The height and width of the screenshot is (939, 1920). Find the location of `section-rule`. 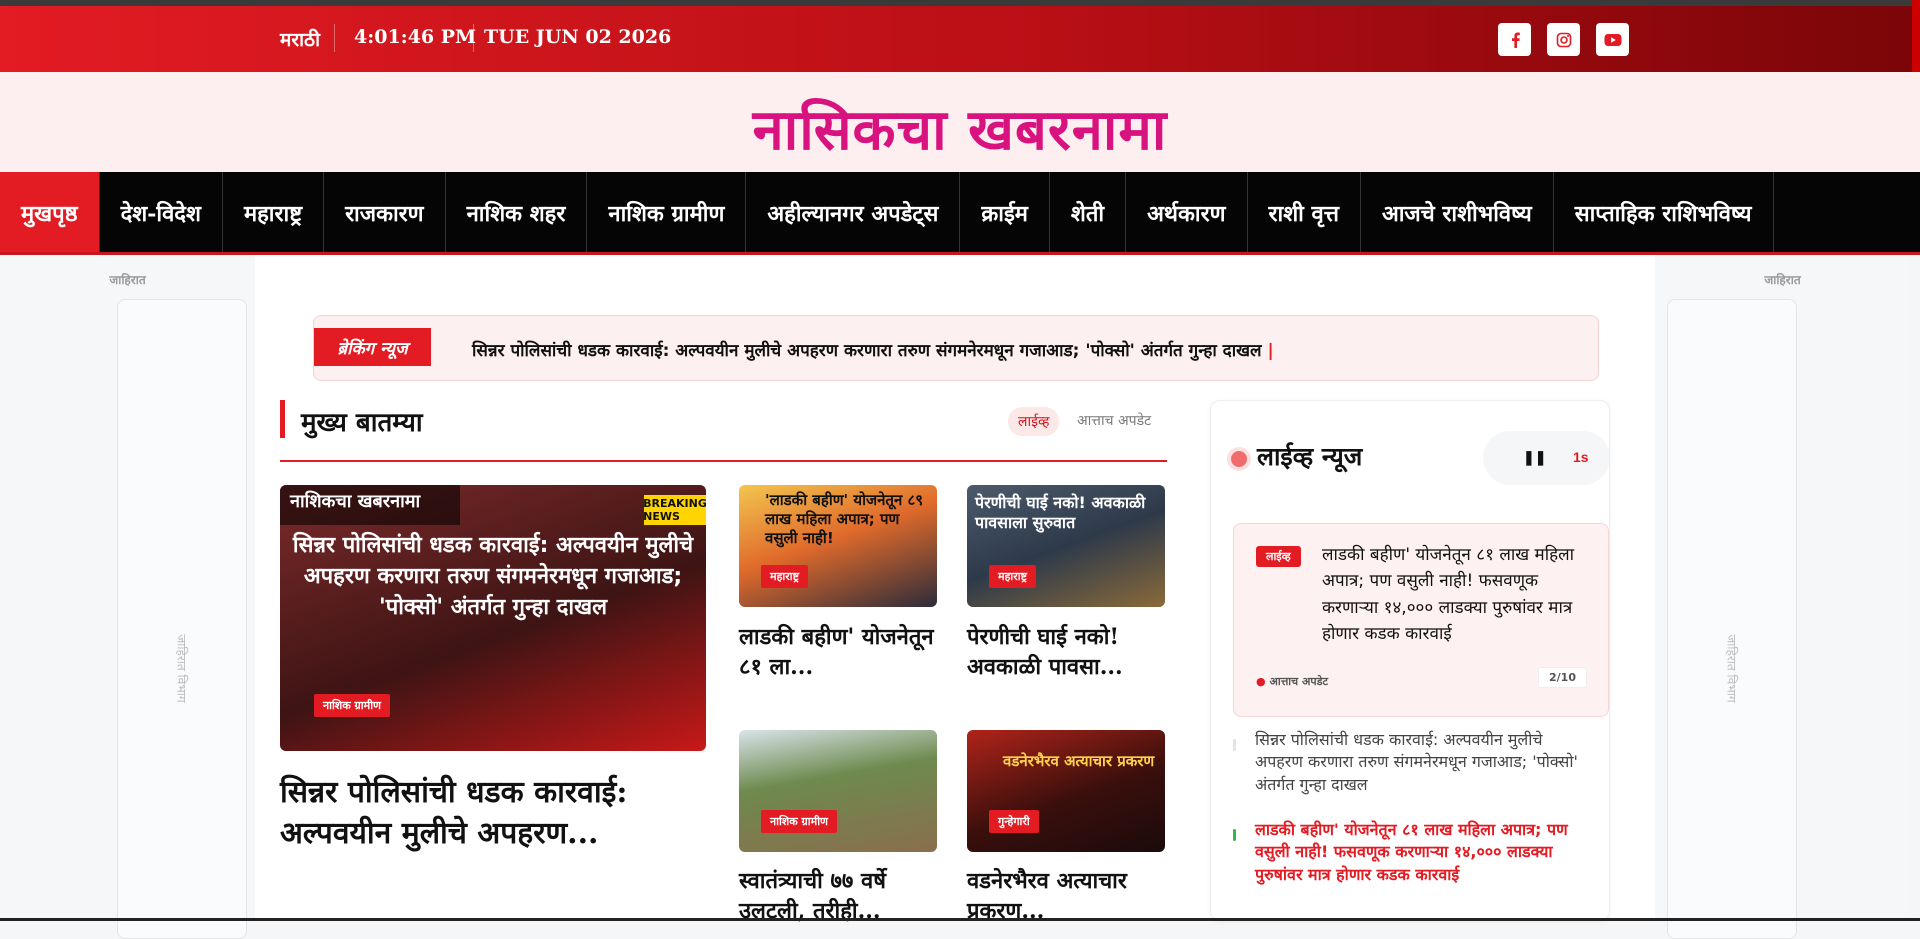

section-rule is located at coordinates (723, 461).